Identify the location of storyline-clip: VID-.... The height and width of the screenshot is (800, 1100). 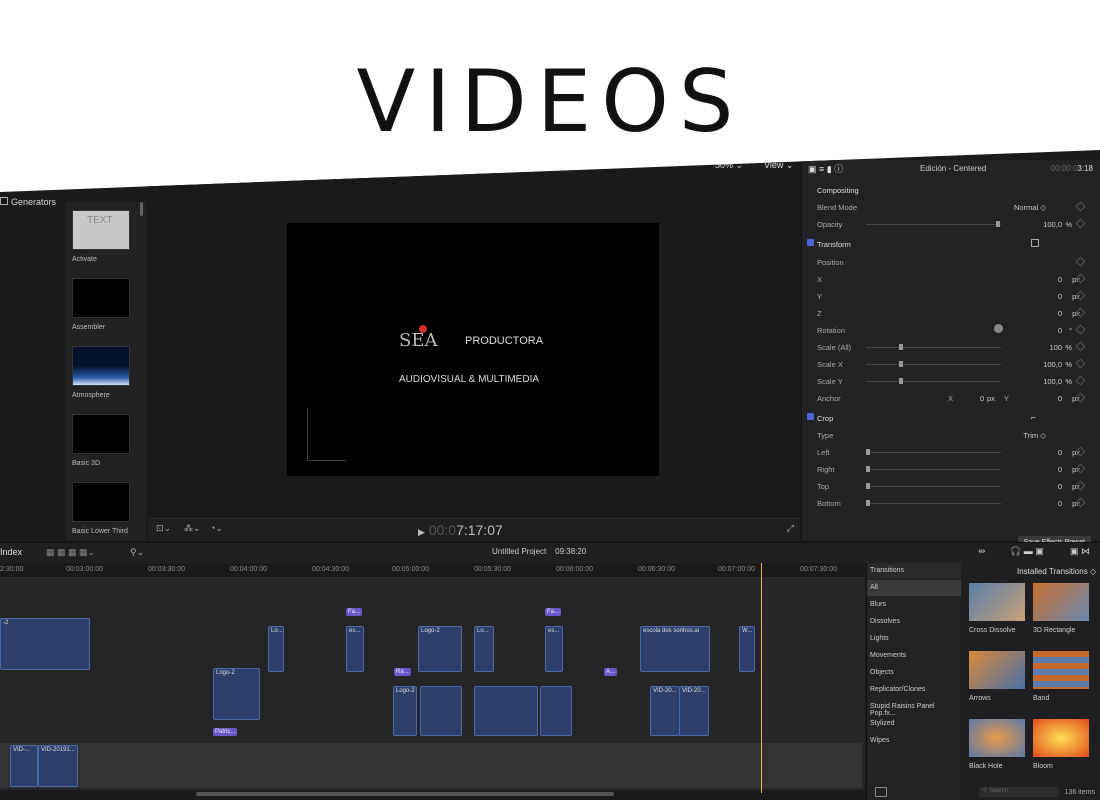
(24, 766).